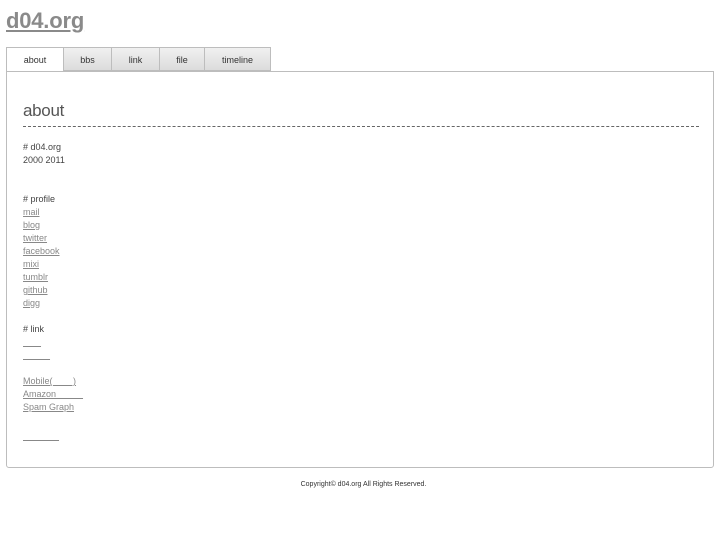 The height and width of the screenshot is (545, 727). I want to click on page-heading: about, so click(44, 110).